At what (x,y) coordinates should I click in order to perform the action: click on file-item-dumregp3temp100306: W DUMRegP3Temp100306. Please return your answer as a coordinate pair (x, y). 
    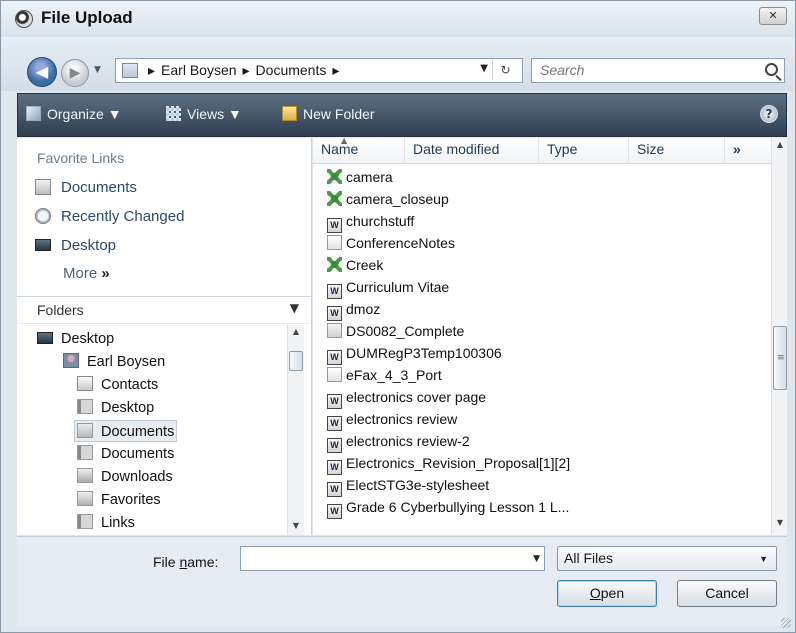
    Looking at the image, I should click on (414, 353).